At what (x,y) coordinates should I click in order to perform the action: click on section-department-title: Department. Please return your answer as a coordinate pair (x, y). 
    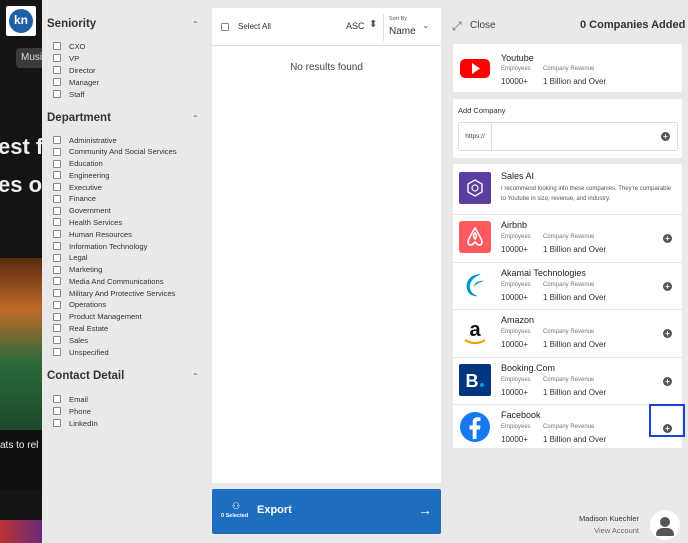
    Looking at the image, I should click on (79, 118).